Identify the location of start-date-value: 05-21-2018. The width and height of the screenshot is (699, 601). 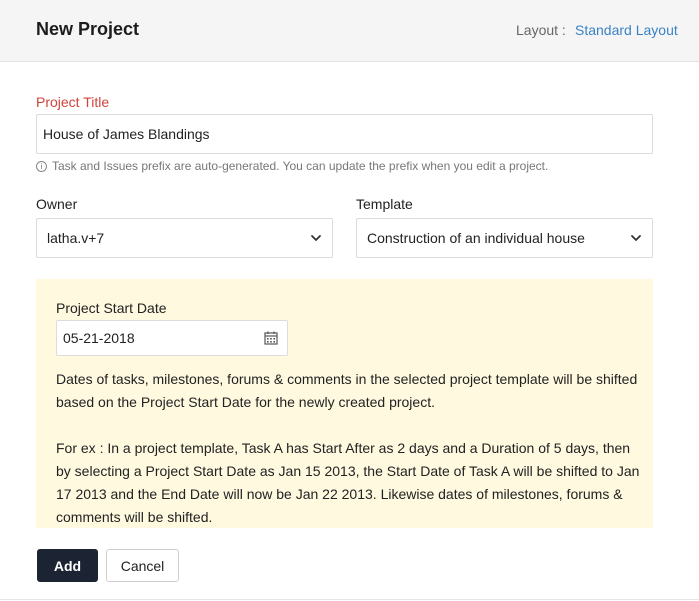
(99, 338).